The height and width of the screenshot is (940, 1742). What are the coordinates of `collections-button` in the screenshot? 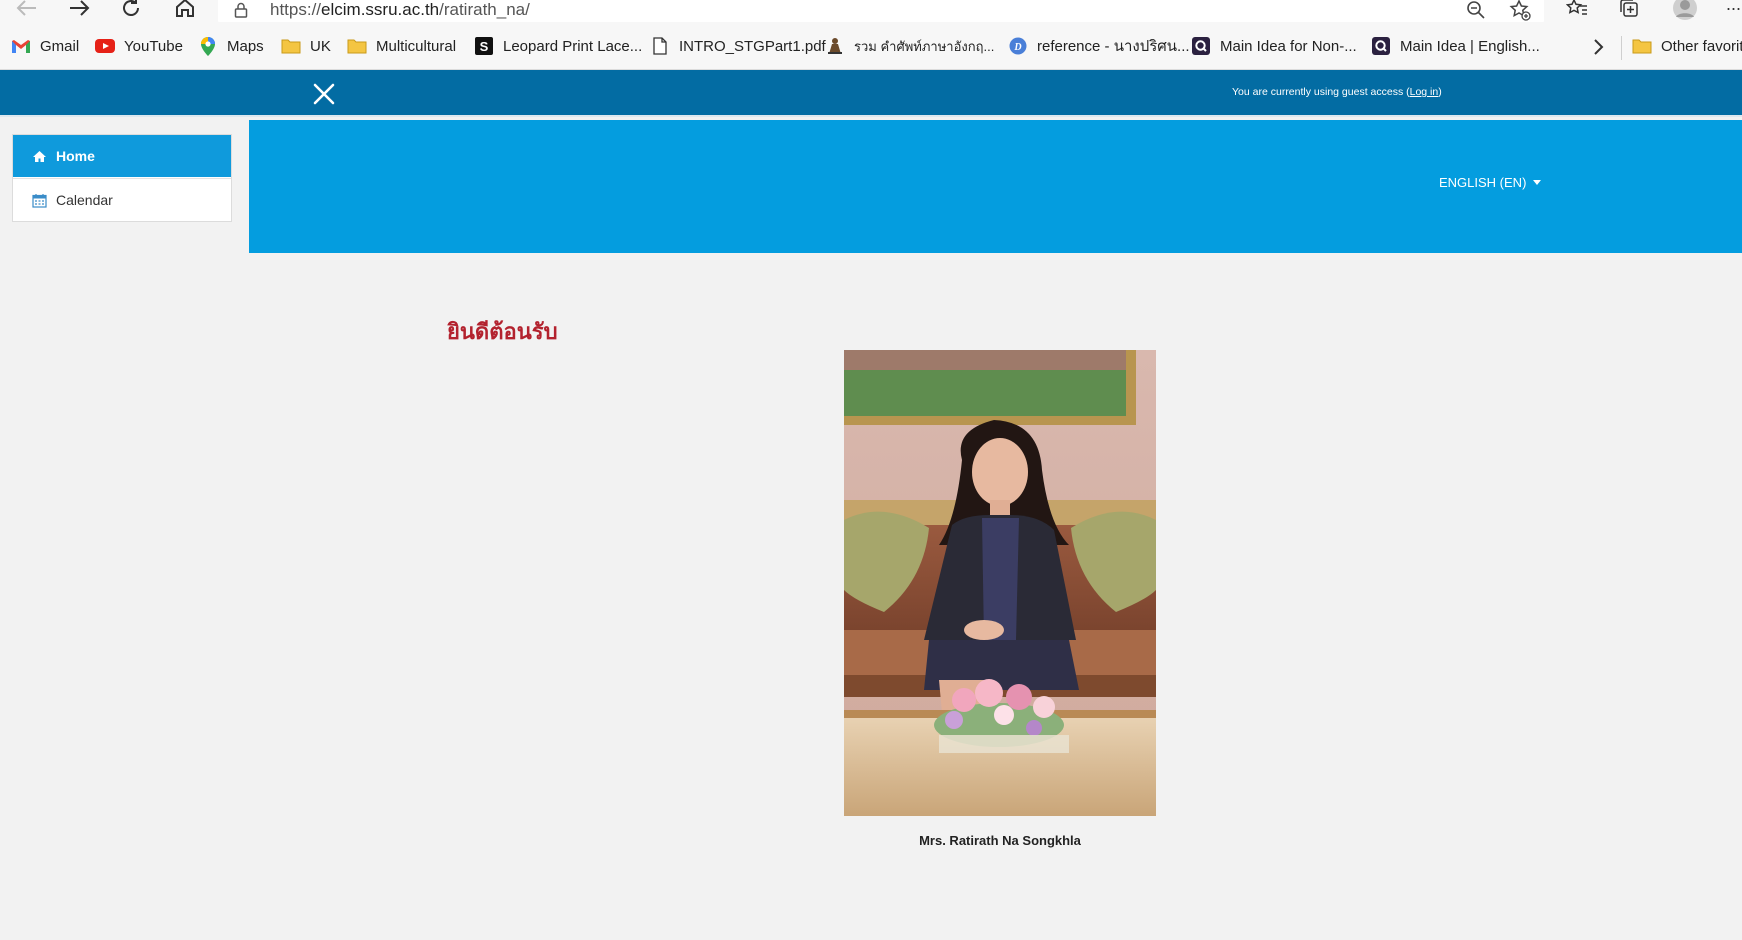 It's located at (1629, 11).